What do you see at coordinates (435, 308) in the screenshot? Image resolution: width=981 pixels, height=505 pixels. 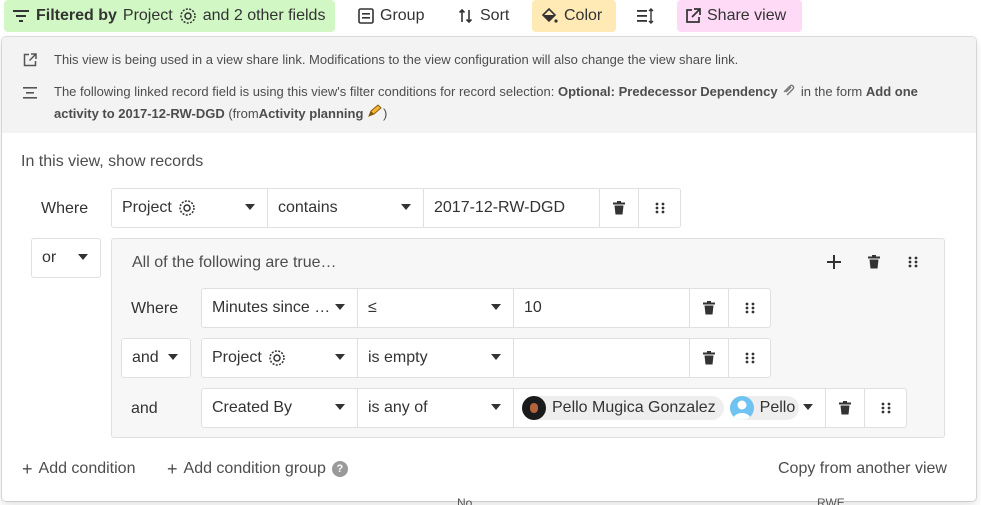 I see `lte-operator-select: ≤` at bounding box center [435, 308].